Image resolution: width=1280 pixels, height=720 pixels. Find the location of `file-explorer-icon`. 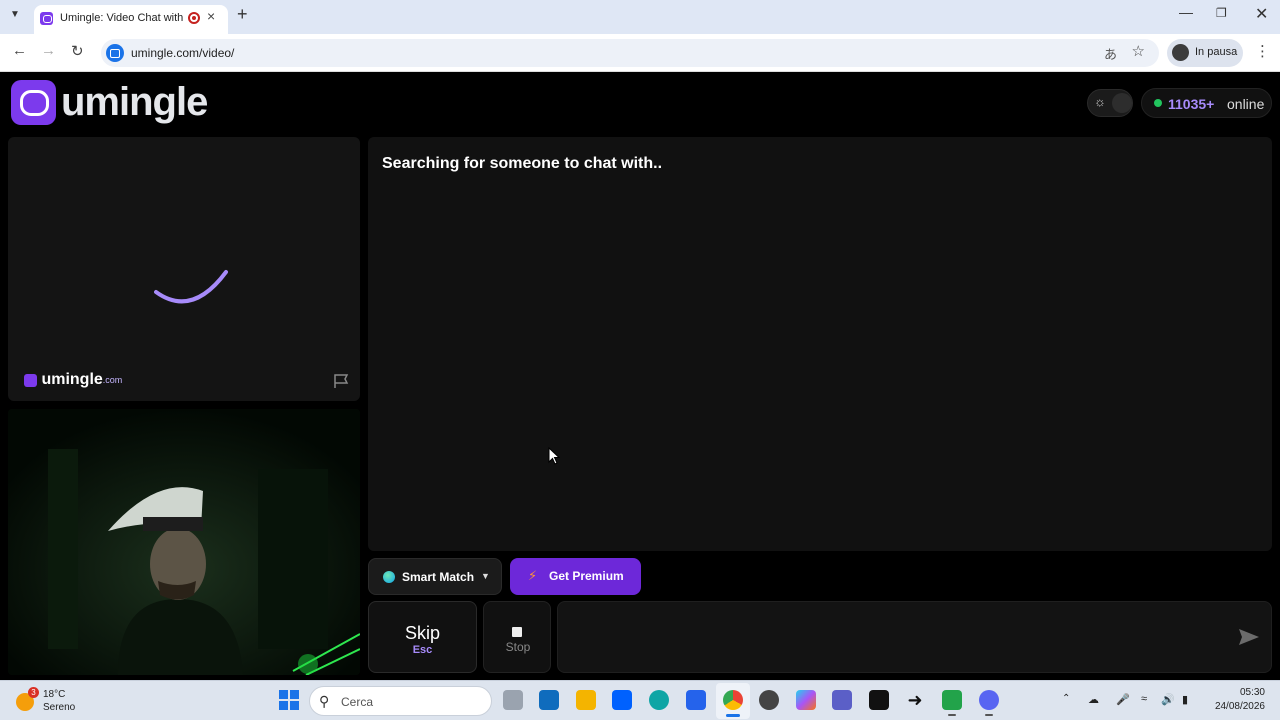

file-explorer-icon is located at coordinates (513, 700).